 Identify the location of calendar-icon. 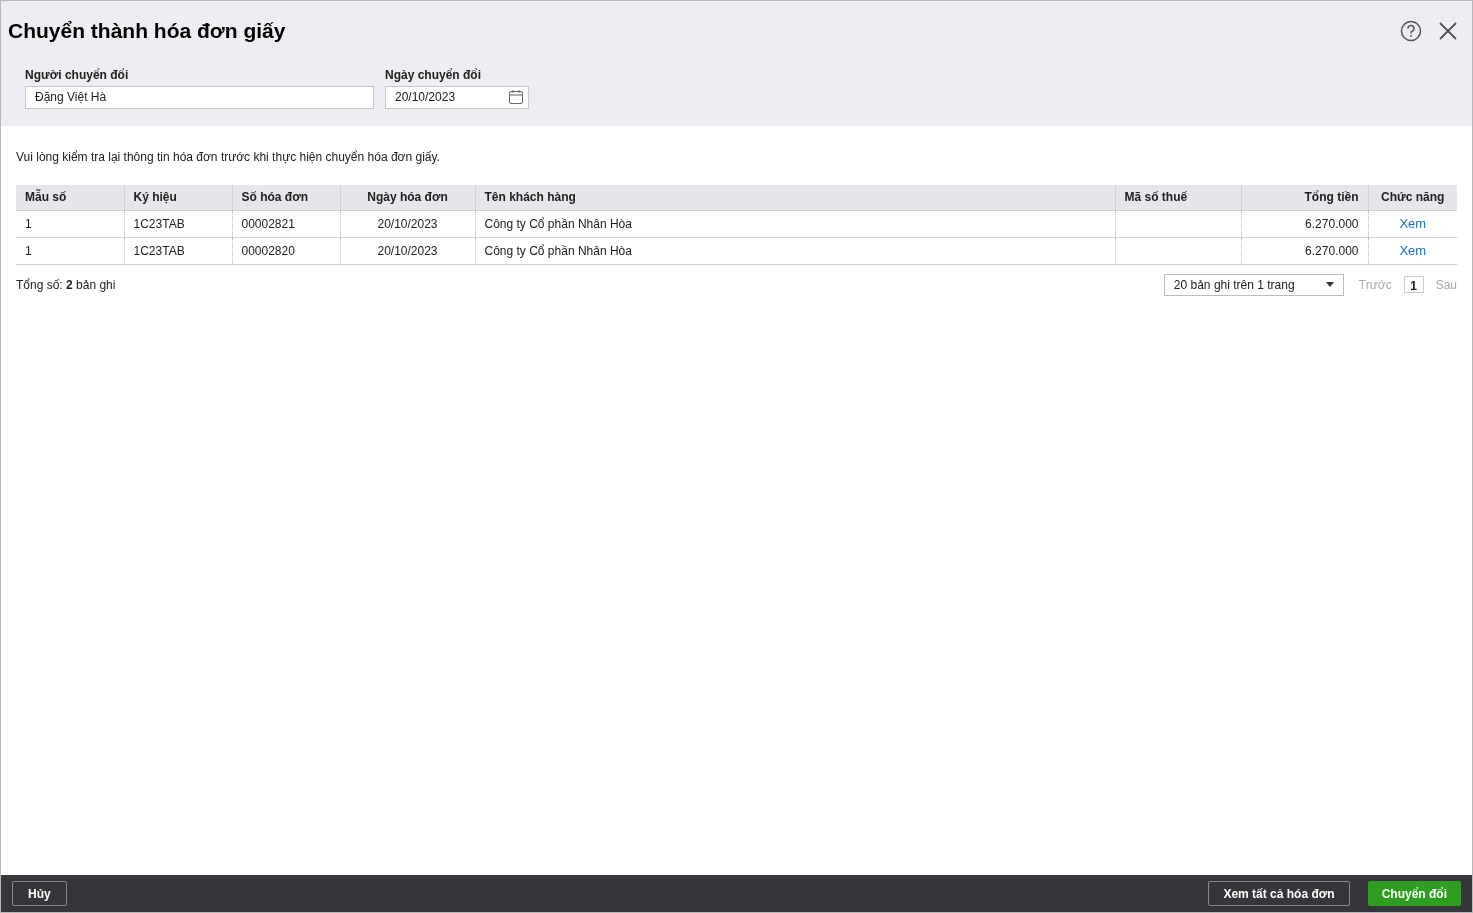
(516, 97).